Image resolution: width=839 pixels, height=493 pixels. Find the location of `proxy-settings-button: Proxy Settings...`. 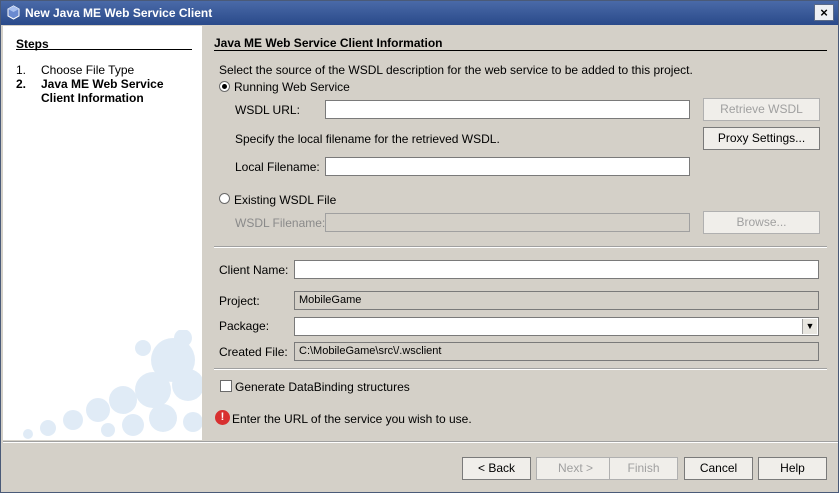

proxy-settings-button: Proxy Settings... is located at coordinates (761, 138).